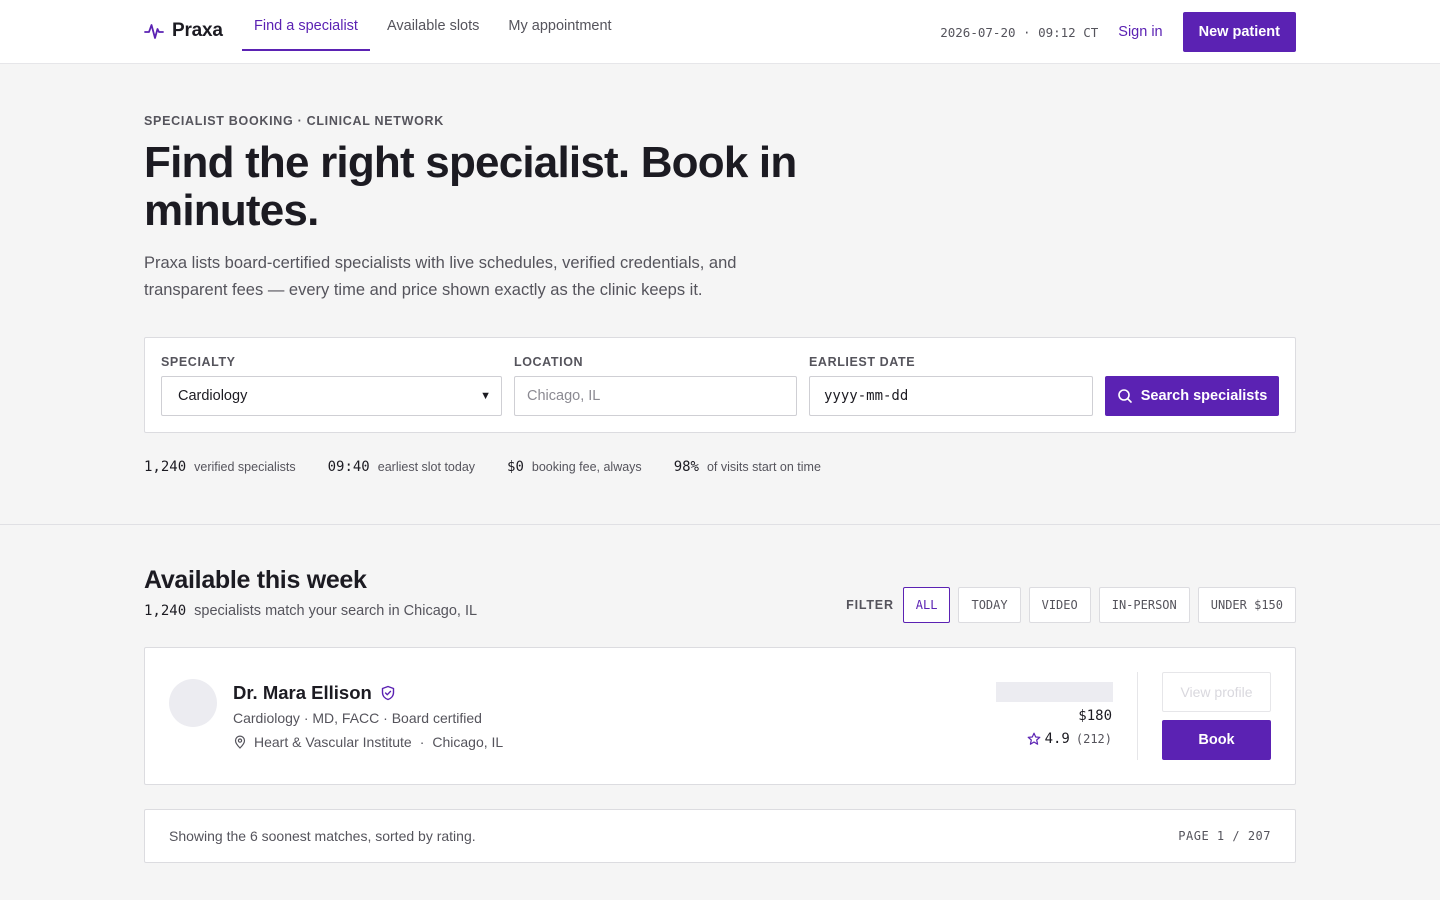 The image size is (1440, 900). Describe the element at coordinates (255, 580) in the screenshot. I see `results-title: Available this week` at that location.